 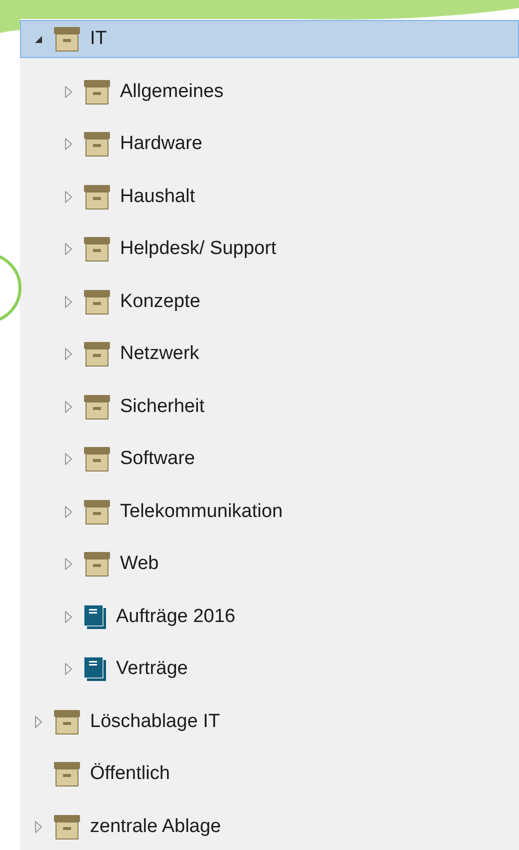 What do you see at coordinates (139, 564) in the screenshot?
I see `tree-item-label: Web` at bounding box center [139, 564].